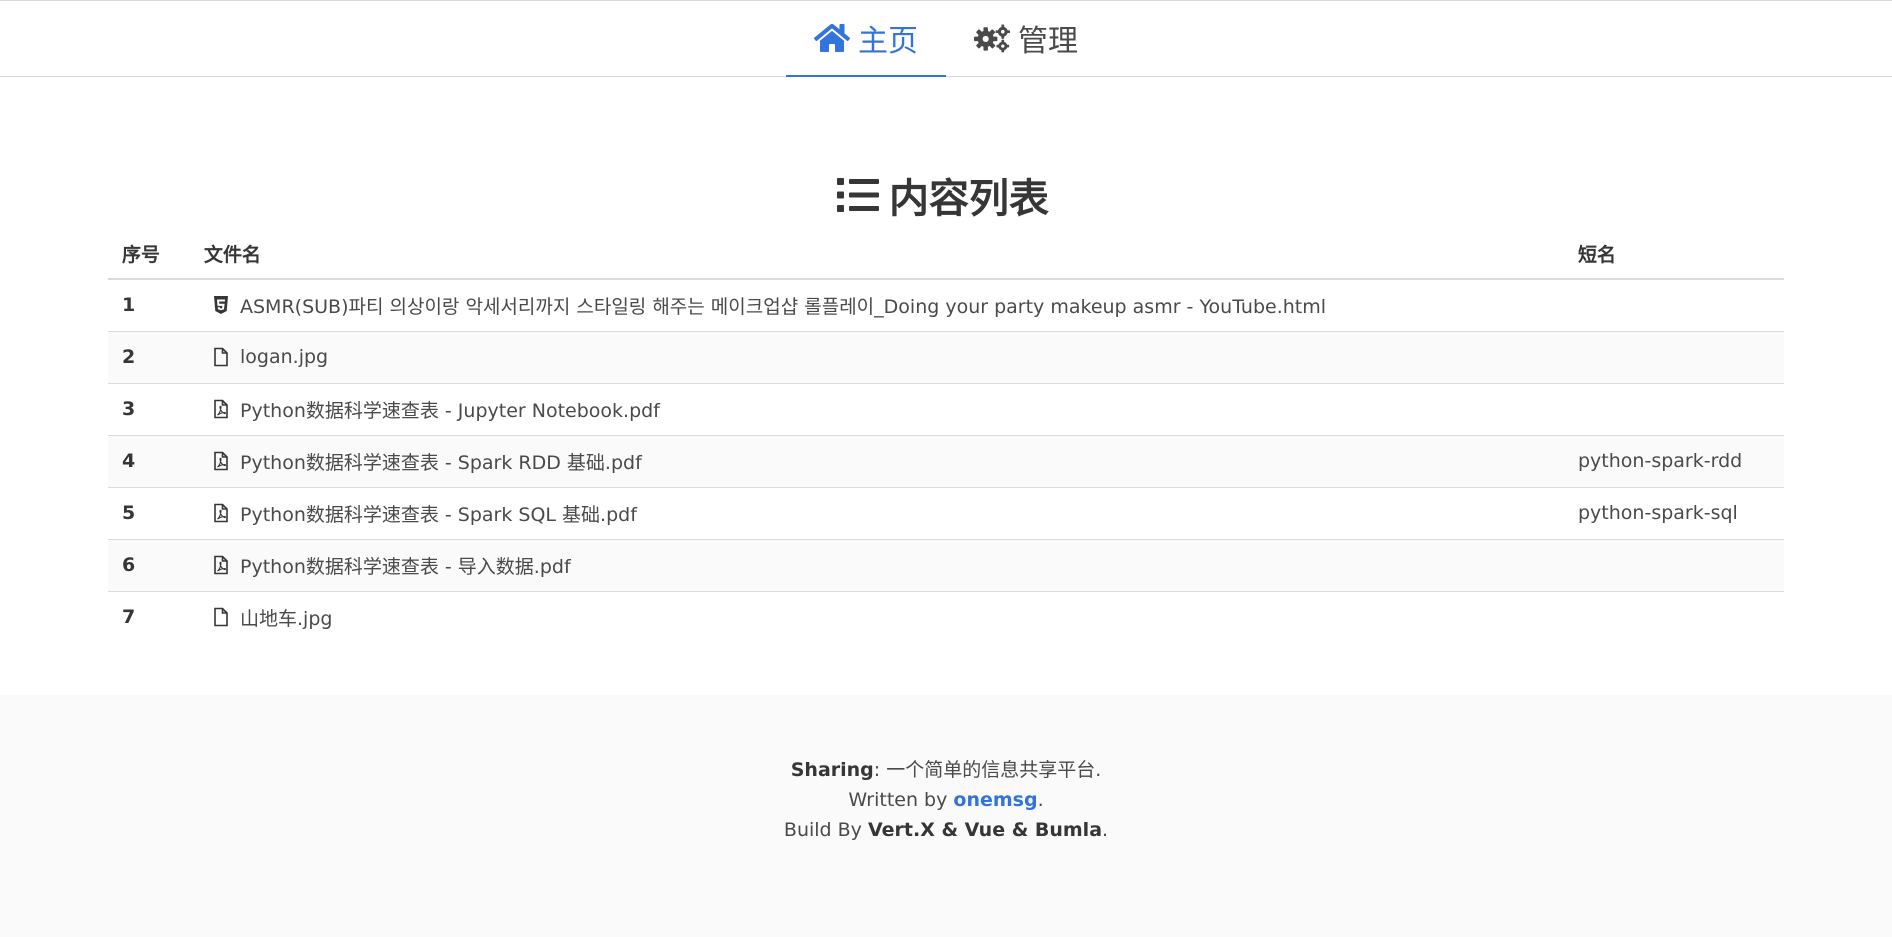  What do you see at coordinates (1674, 254) in the screenshot?
I see `column-header-shortname: 短名` at bounding box center [1674, 254].